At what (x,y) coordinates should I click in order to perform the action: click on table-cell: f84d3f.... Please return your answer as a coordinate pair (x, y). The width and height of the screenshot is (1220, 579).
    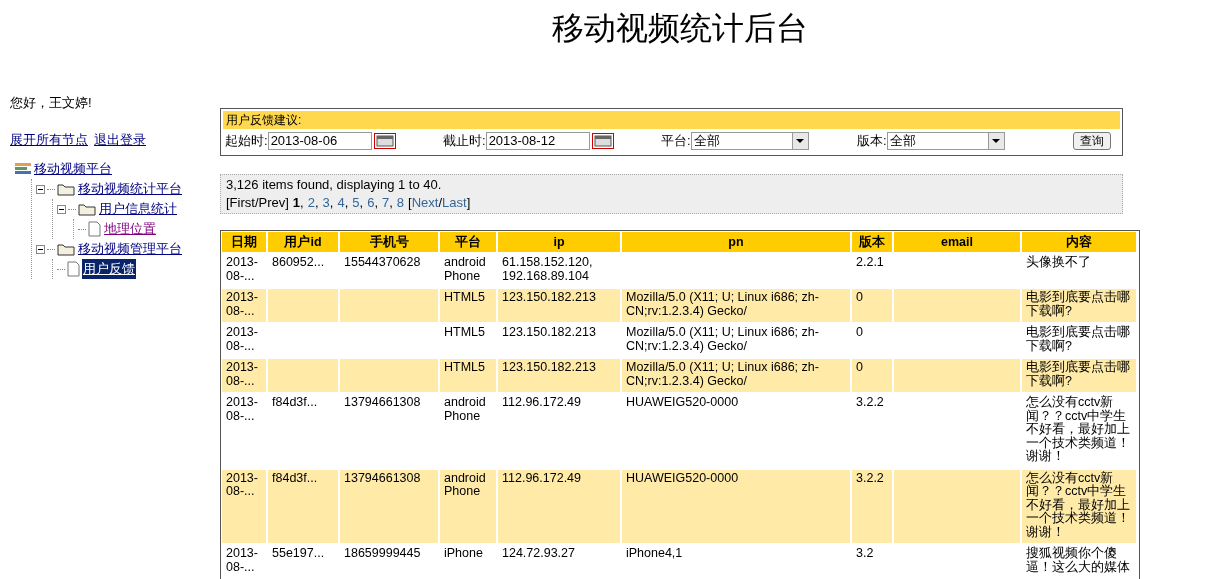
    Looking at the image, I should click on (303, 506).